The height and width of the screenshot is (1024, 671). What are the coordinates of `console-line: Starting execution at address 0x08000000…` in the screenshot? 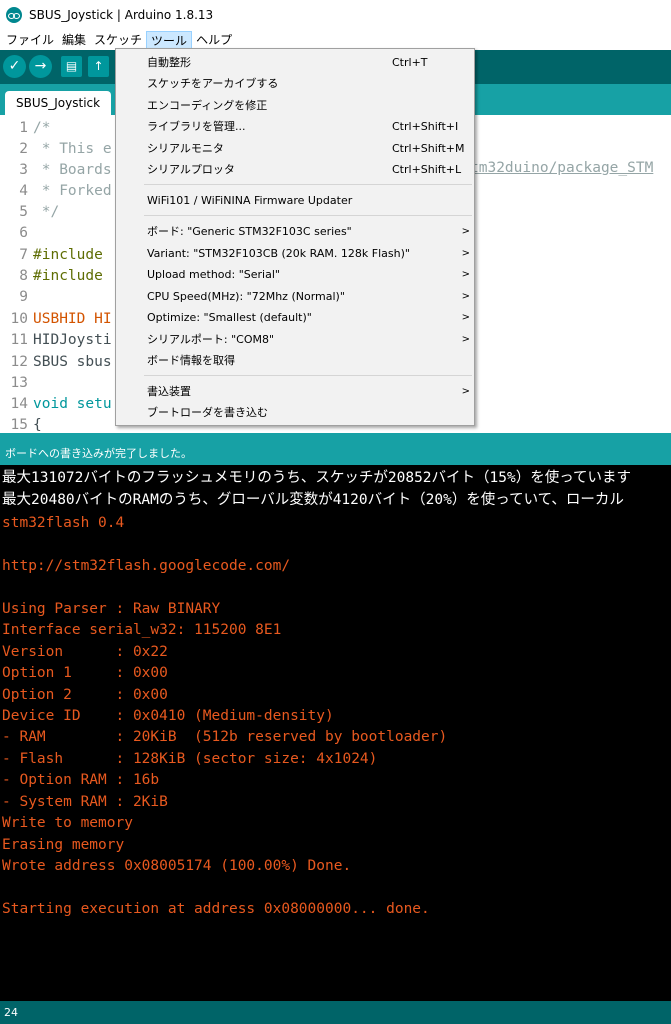 It's located at (216, 909).